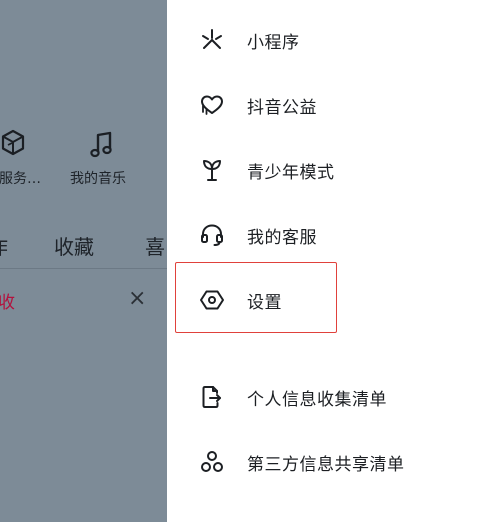  I want to click on menu-item-customer-service: 我的客服, so click(333, 235).